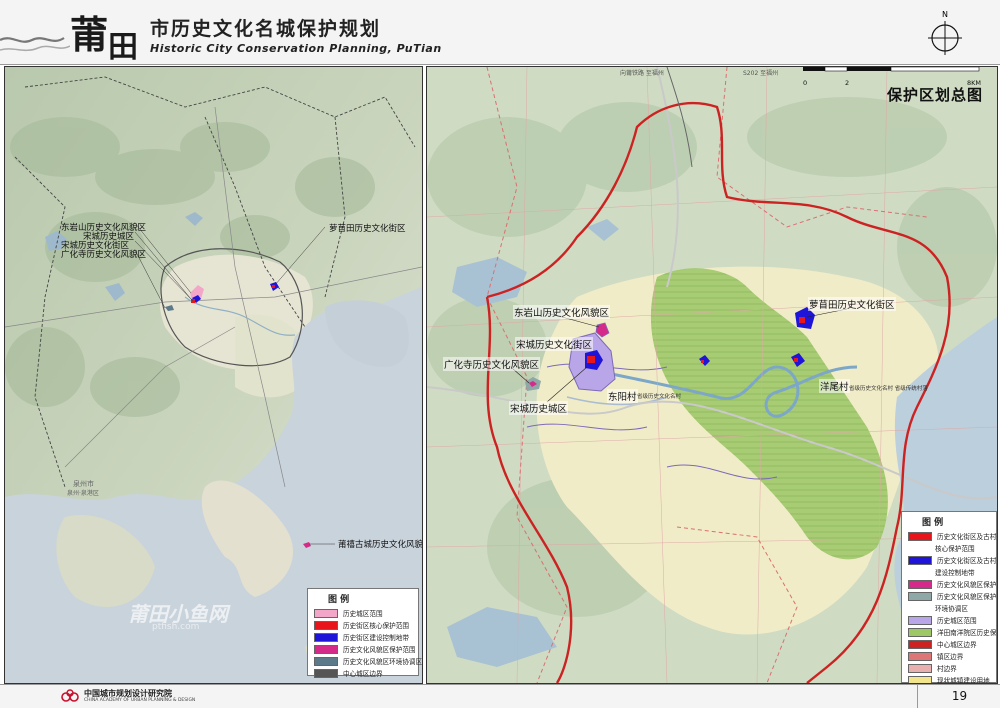 The image size is (1000, 708). I want to click on left-legend-row: 历史街区核心保护范围, so click(363, 625).